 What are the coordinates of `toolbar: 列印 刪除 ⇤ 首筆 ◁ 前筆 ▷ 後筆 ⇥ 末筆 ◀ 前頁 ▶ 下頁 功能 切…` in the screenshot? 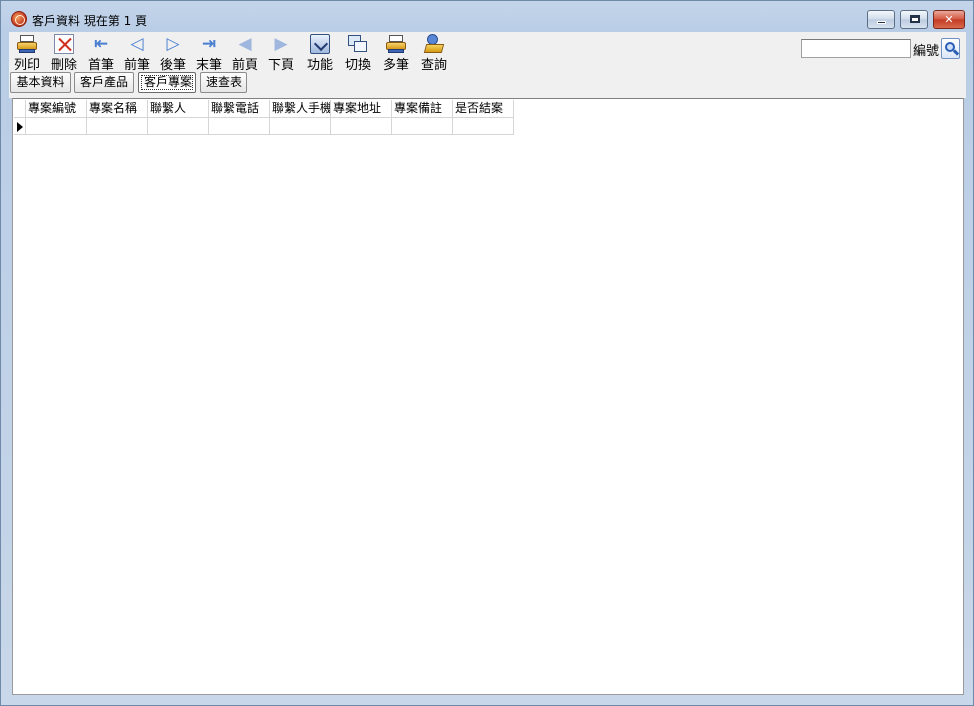 It's located at (487, 65).